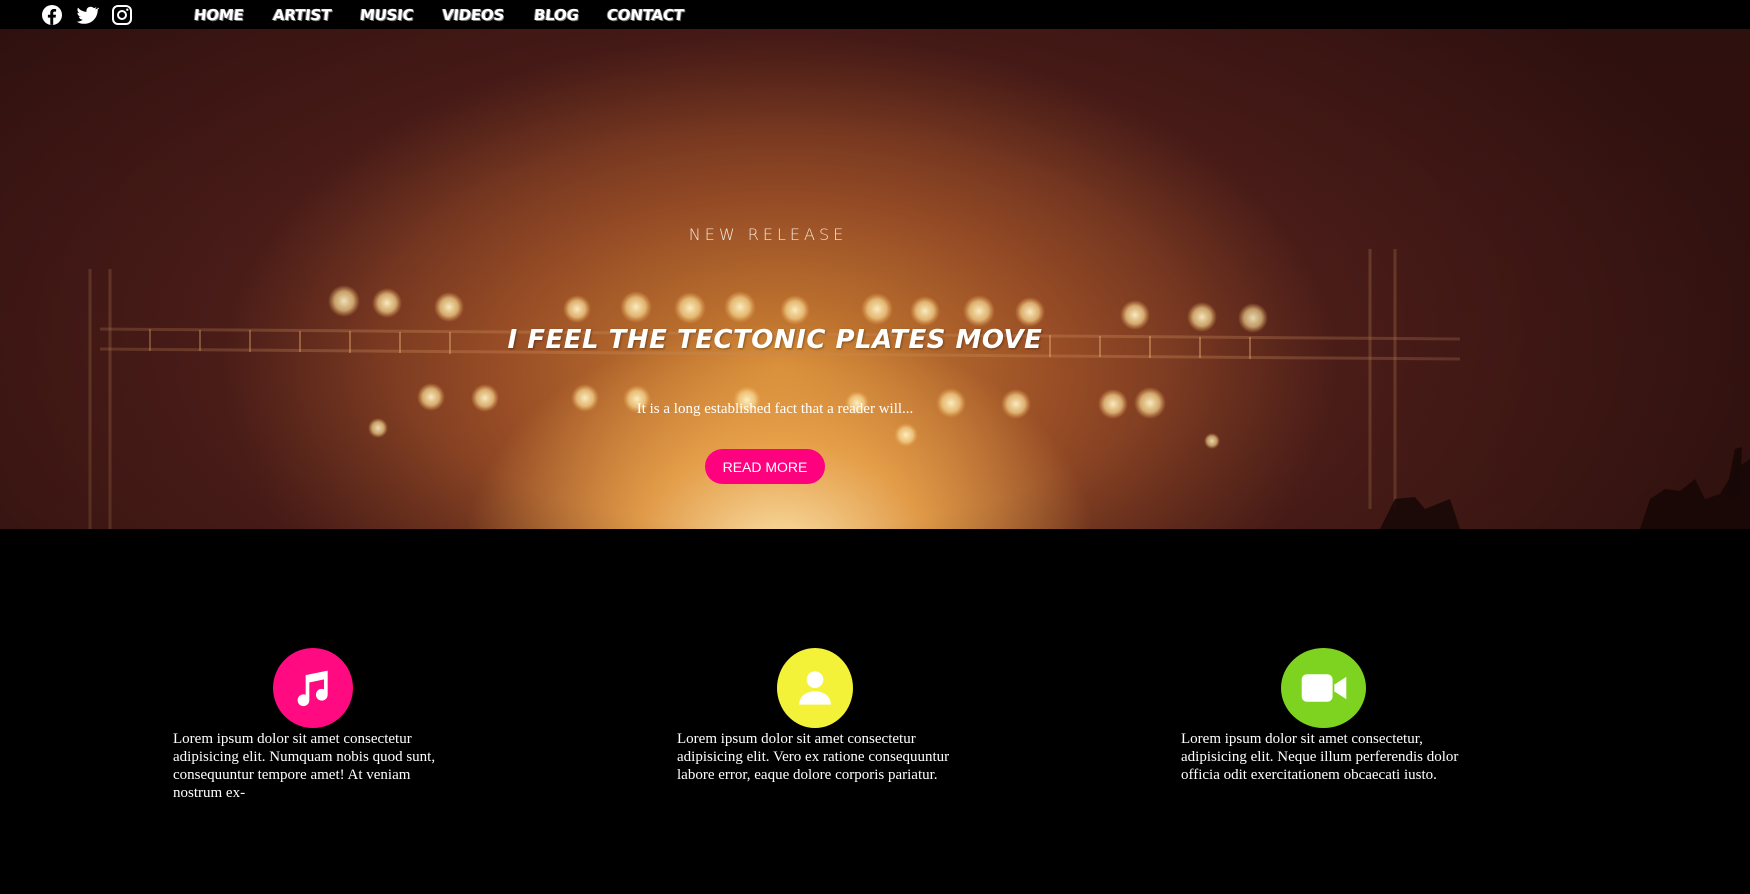  I want to click on nav-item-home: HOME, so click(219, 15).